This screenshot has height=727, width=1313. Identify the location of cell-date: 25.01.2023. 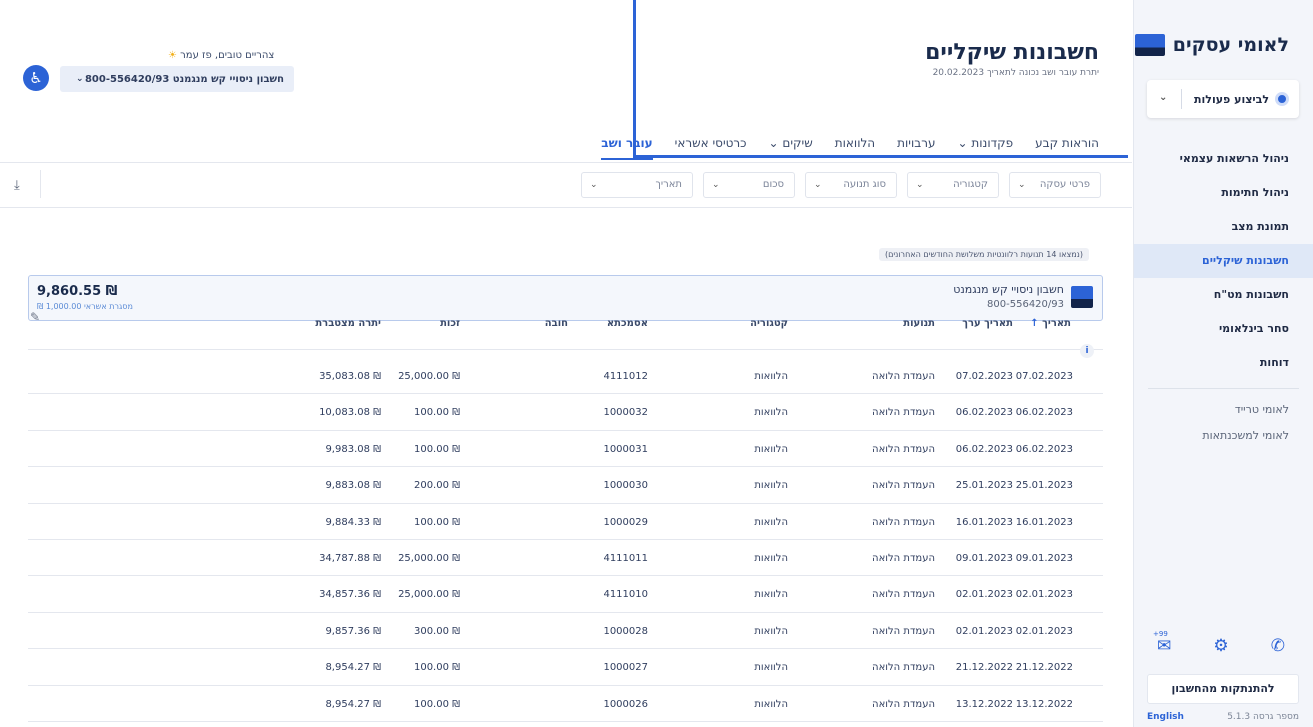
(1044, 486).